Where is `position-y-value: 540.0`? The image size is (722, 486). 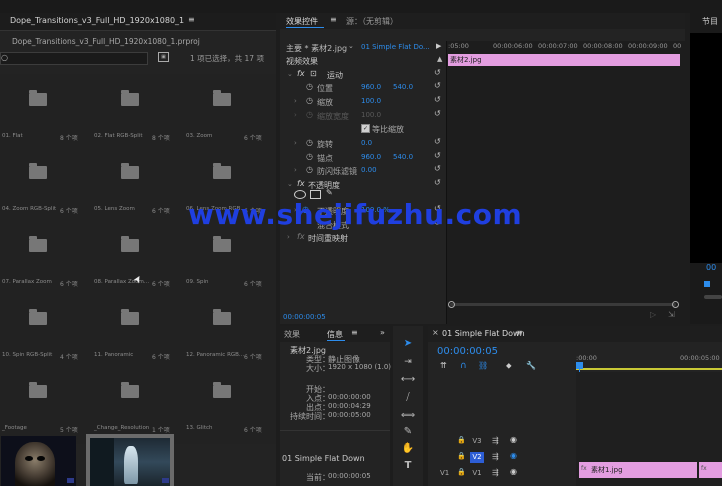 position-y-value: 540.0 is located at coordinates (403, 87).